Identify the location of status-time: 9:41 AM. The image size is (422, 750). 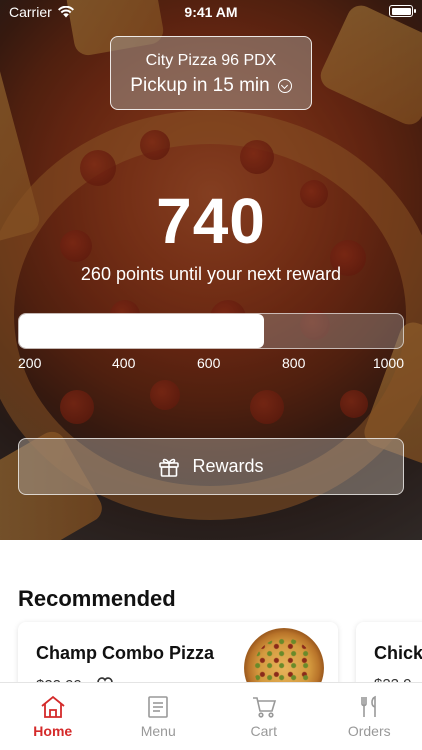
(211, 12).